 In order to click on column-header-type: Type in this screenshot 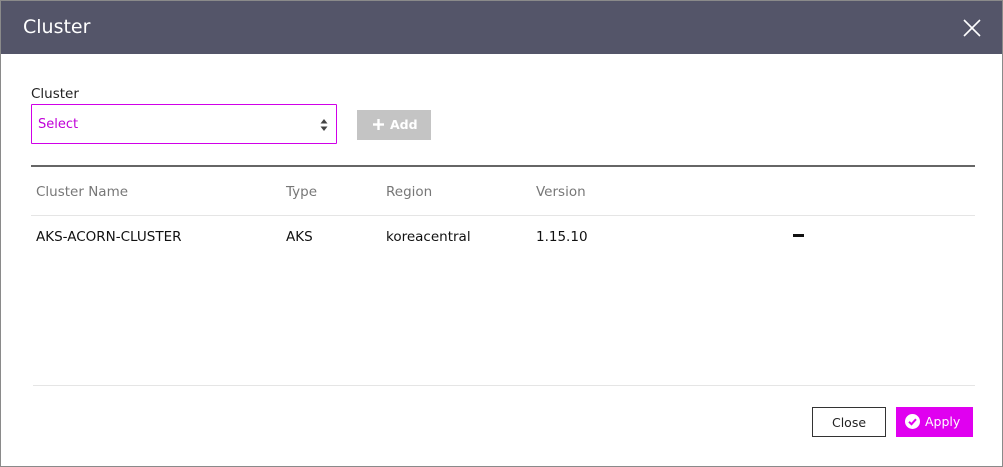, I will do `click(302, 192)`.